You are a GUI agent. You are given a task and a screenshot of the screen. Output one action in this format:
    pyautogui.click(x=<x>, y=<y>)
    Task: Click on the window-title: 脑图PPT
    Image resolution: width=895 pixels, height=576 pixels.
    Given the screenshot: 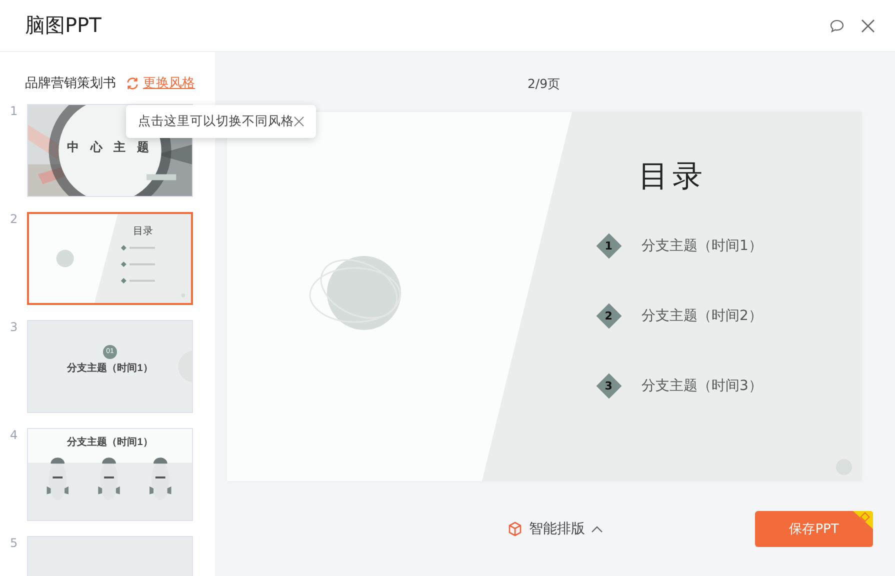 What is the action you would take?
    pyautogui.click(x=63, y=25)
    